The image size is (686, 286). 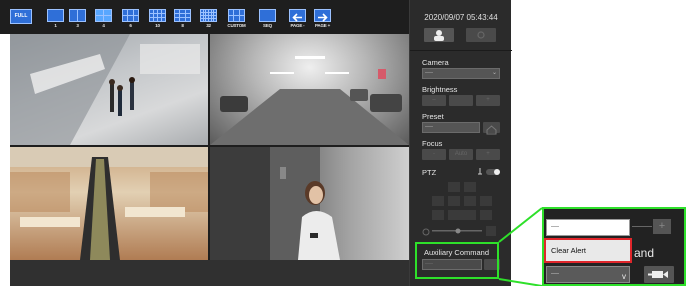 What do you see at coordinates (435, 62) in the screenshot?
I see `camera-label: Camera` at bounding box center [435, 62].